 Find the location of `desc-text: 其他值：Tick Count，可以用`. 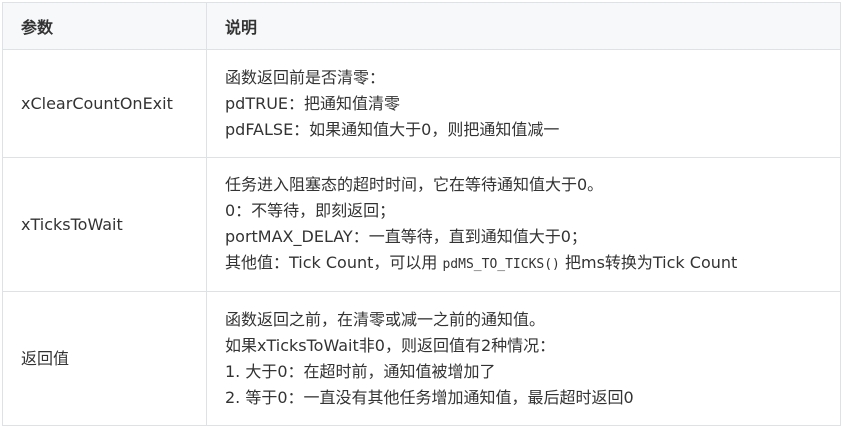

desc-text: 其他值：Tick Count，可以用 is located at coordinates (334, 262).